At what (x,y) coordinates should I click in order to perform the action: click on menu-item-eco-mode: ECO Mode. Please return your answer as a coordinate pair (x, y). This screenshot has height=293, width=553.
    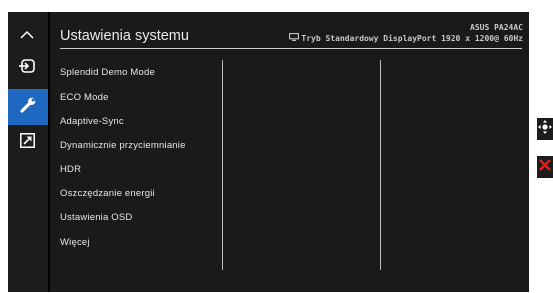
    Looking at the image, I should click on (84, 97).